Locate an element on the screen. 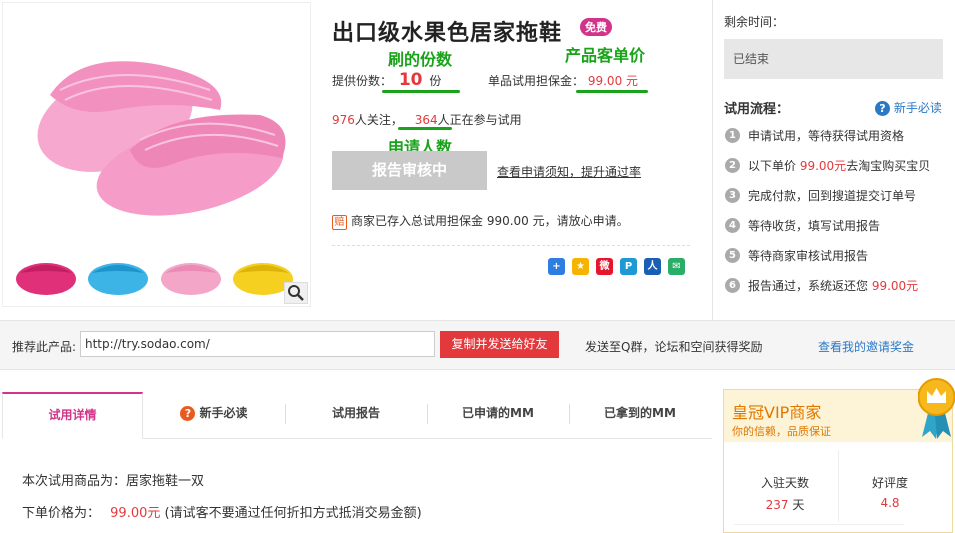 Image resolution: width=955 pixels, height=533 pixels. status-box: 已结束 is located at coordinates (833, 59).